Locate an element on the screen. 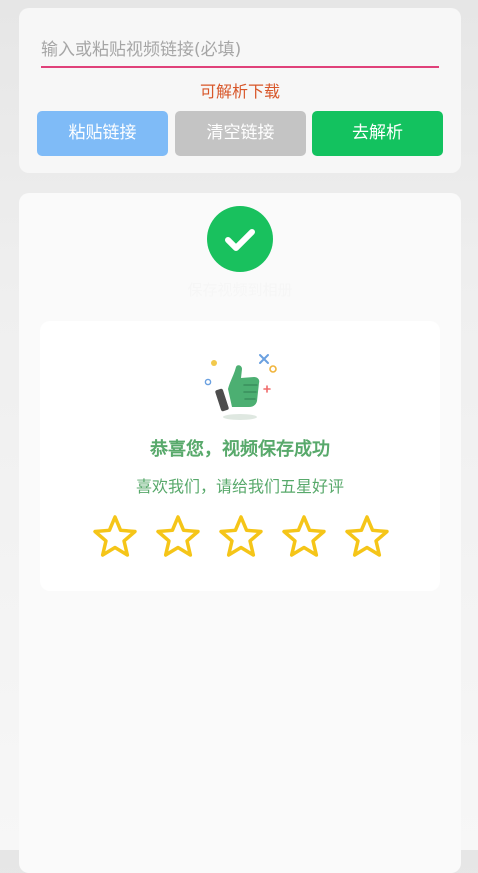  star-3-icon is located at coordinates (241, 537).